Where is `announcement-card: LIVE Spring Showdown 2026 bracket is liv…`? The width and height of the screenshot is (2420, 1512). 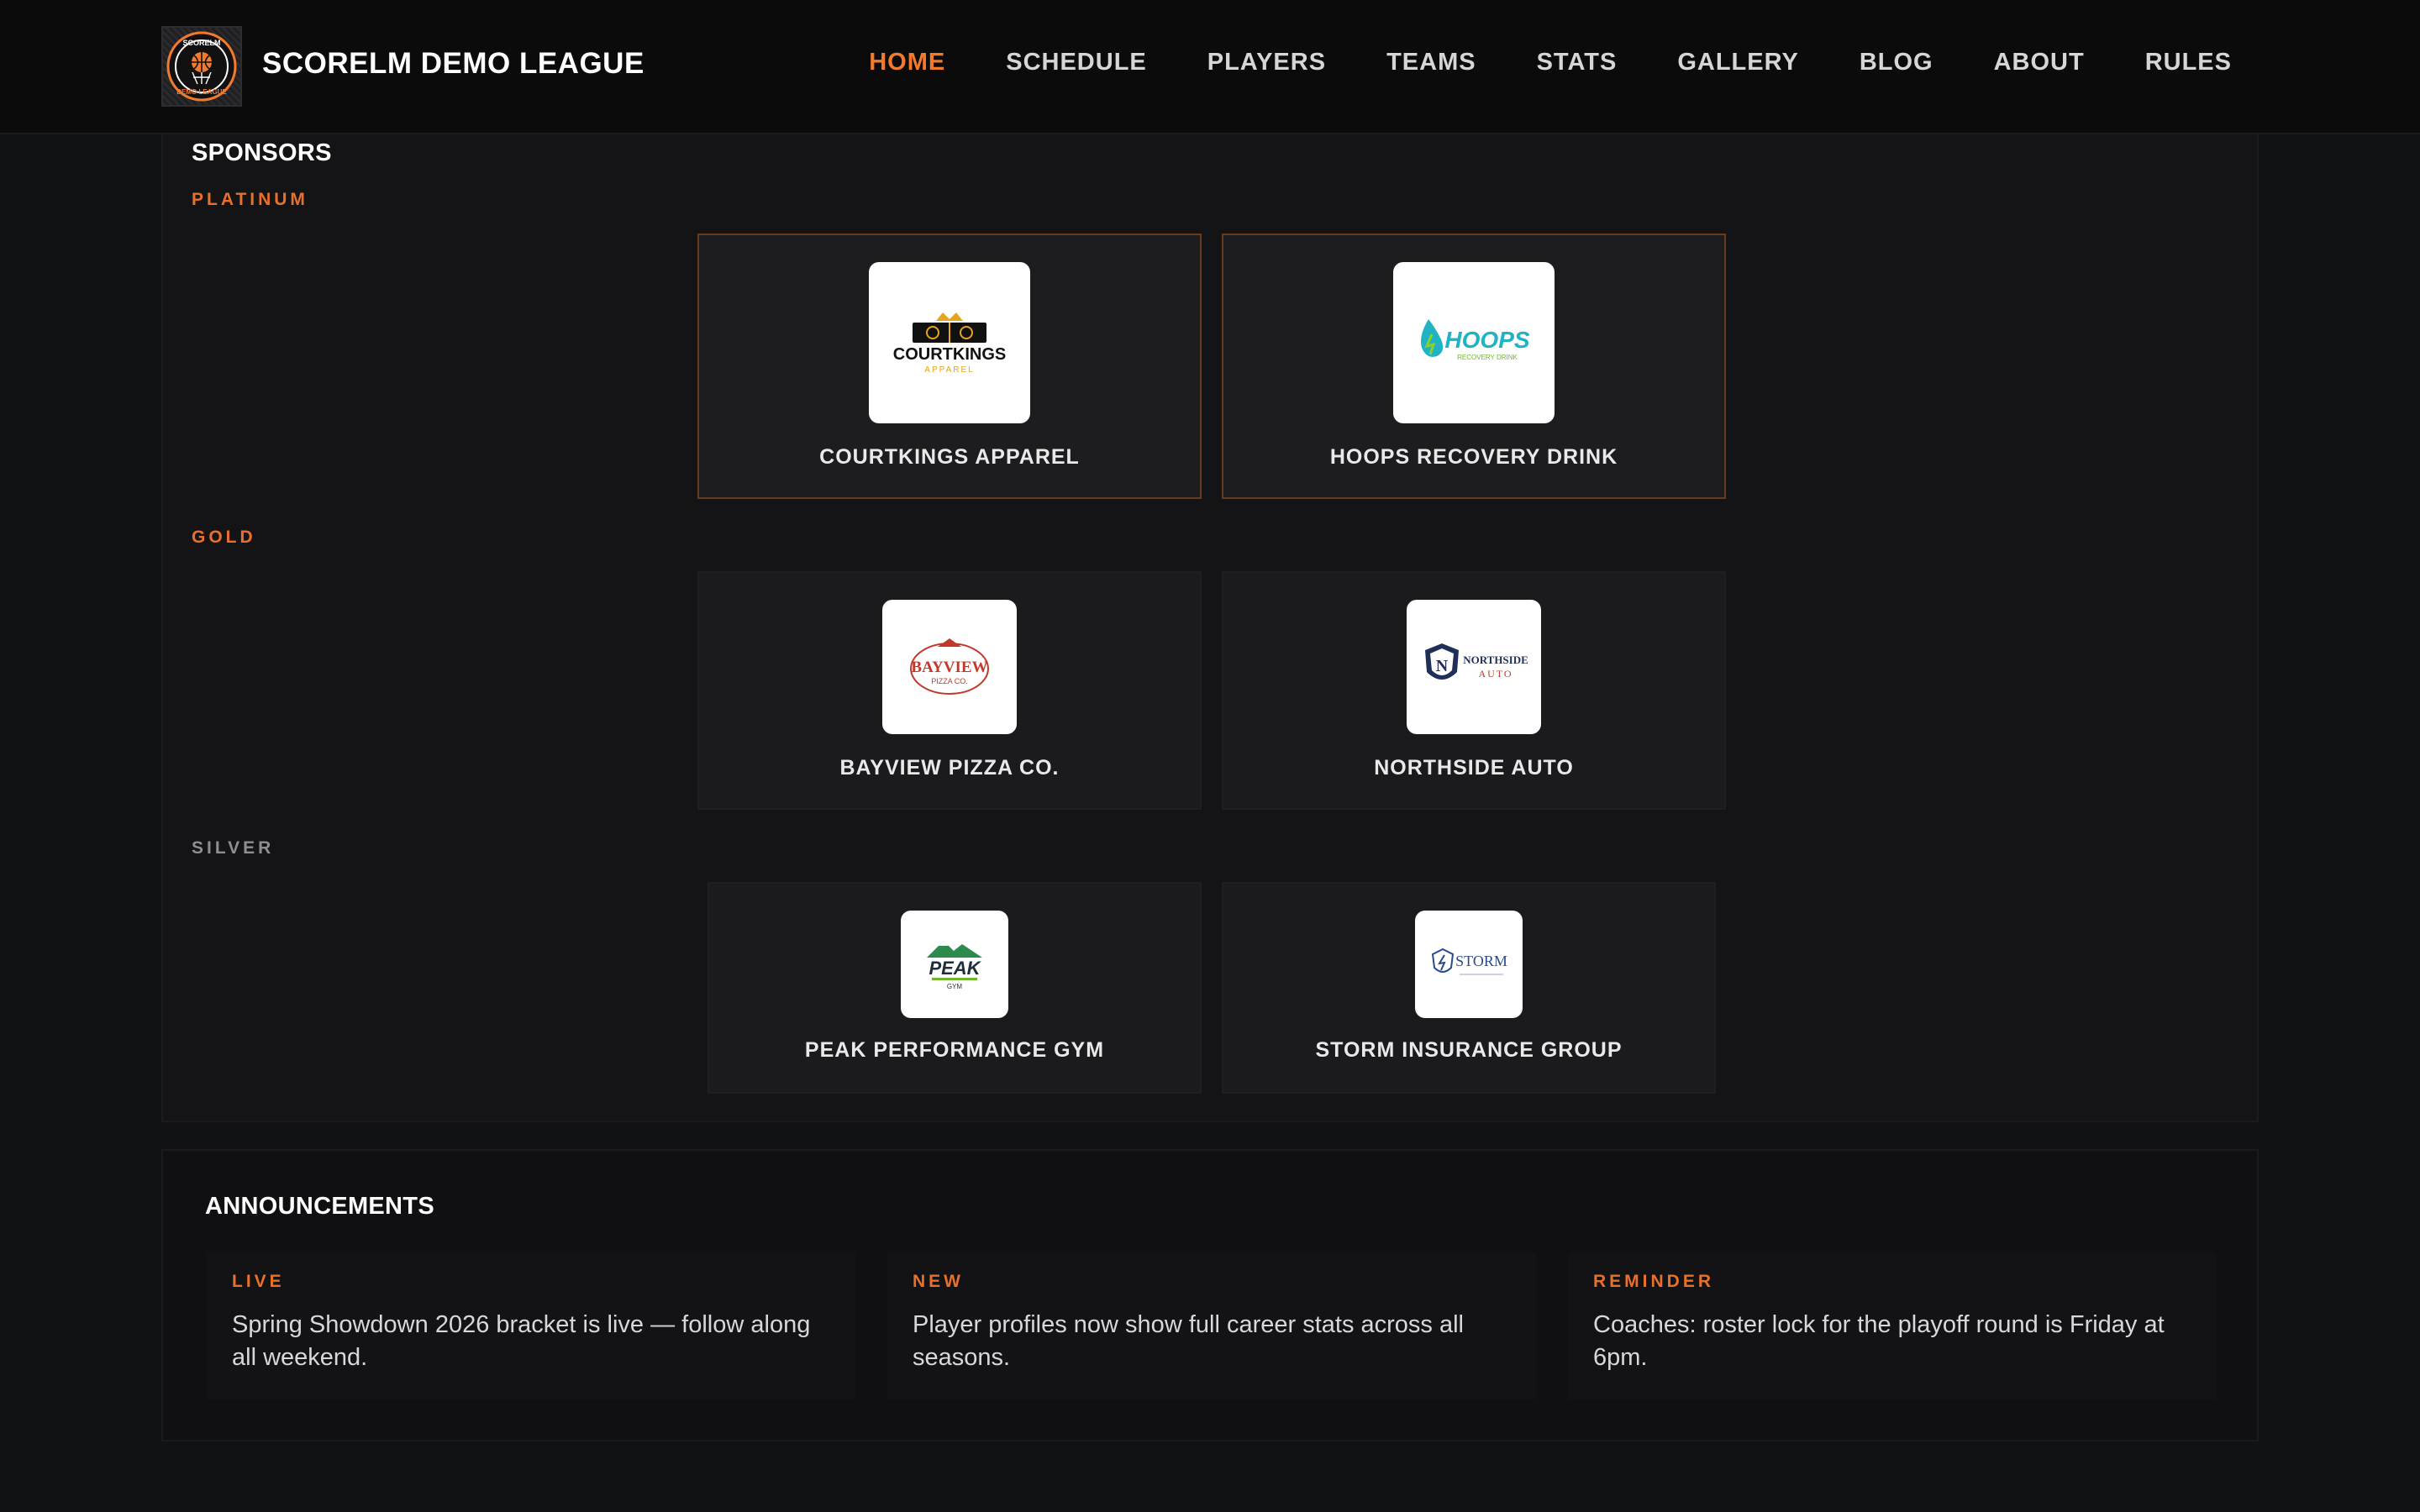 announcement-card: LIVE Spring Showdown 2026 bracket is liv… is located at coordinates (531, 1326).